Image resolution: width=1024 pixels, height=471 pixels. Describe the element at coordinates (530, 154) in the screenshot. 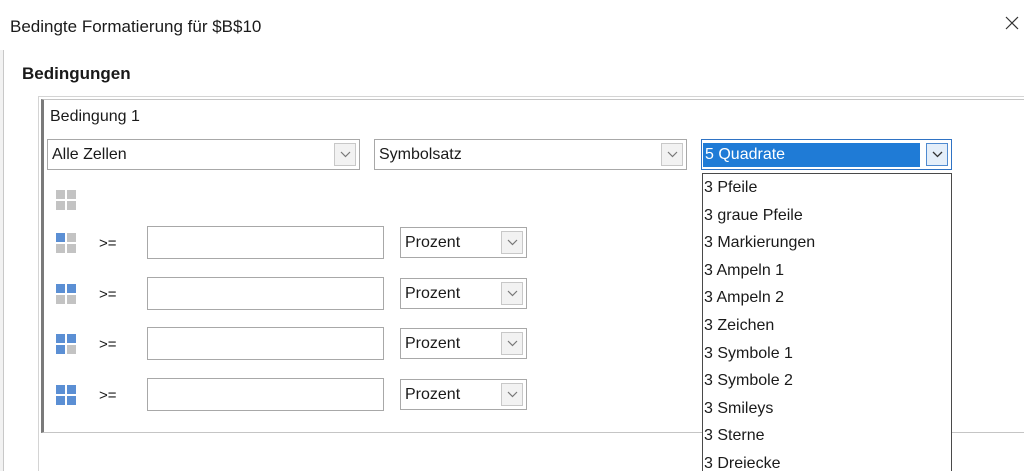

I see `type-select: Symbolsatz` at that location.